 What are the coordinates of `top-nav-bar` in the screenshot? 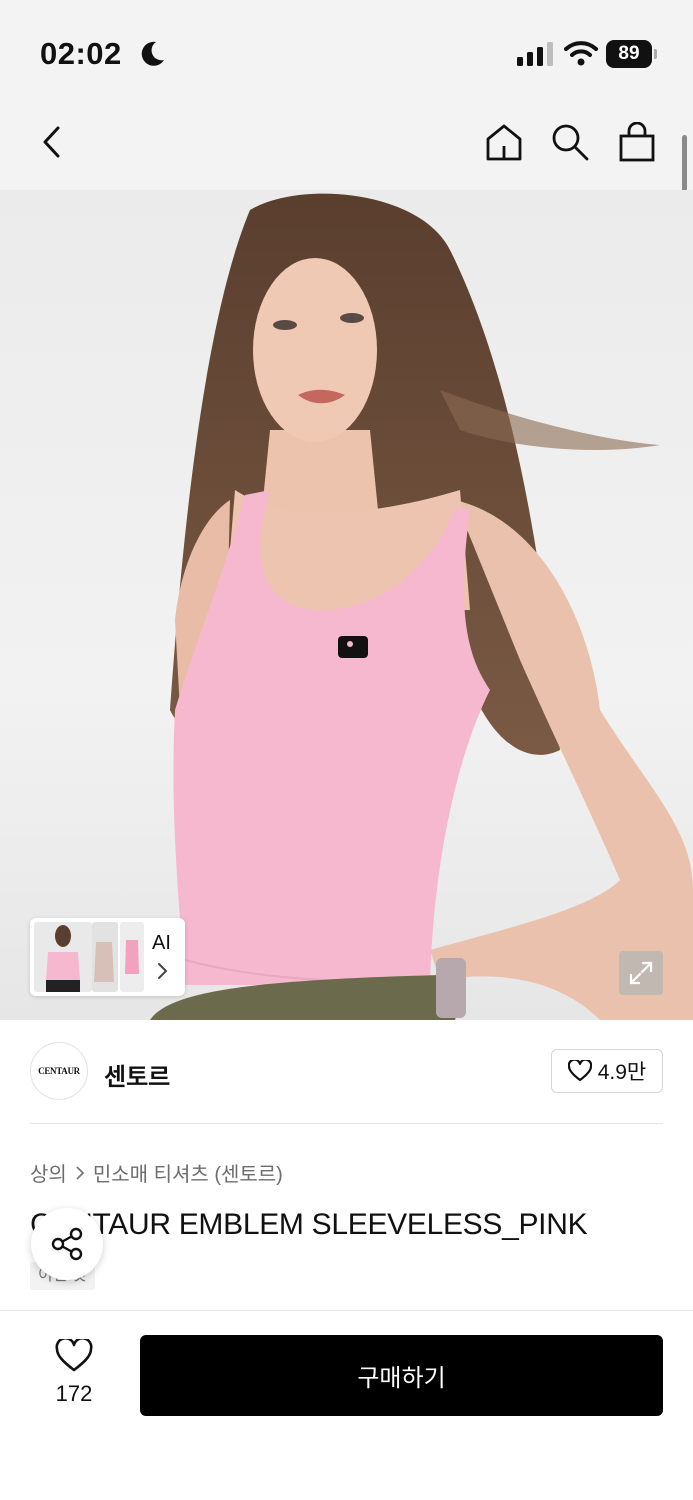 It's located at (346, 145).